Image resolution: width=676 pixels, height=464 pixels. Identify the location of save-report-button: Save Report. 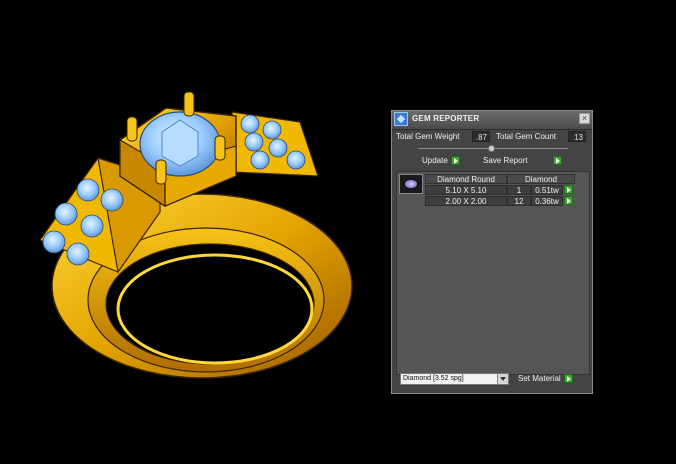
(523, 161).